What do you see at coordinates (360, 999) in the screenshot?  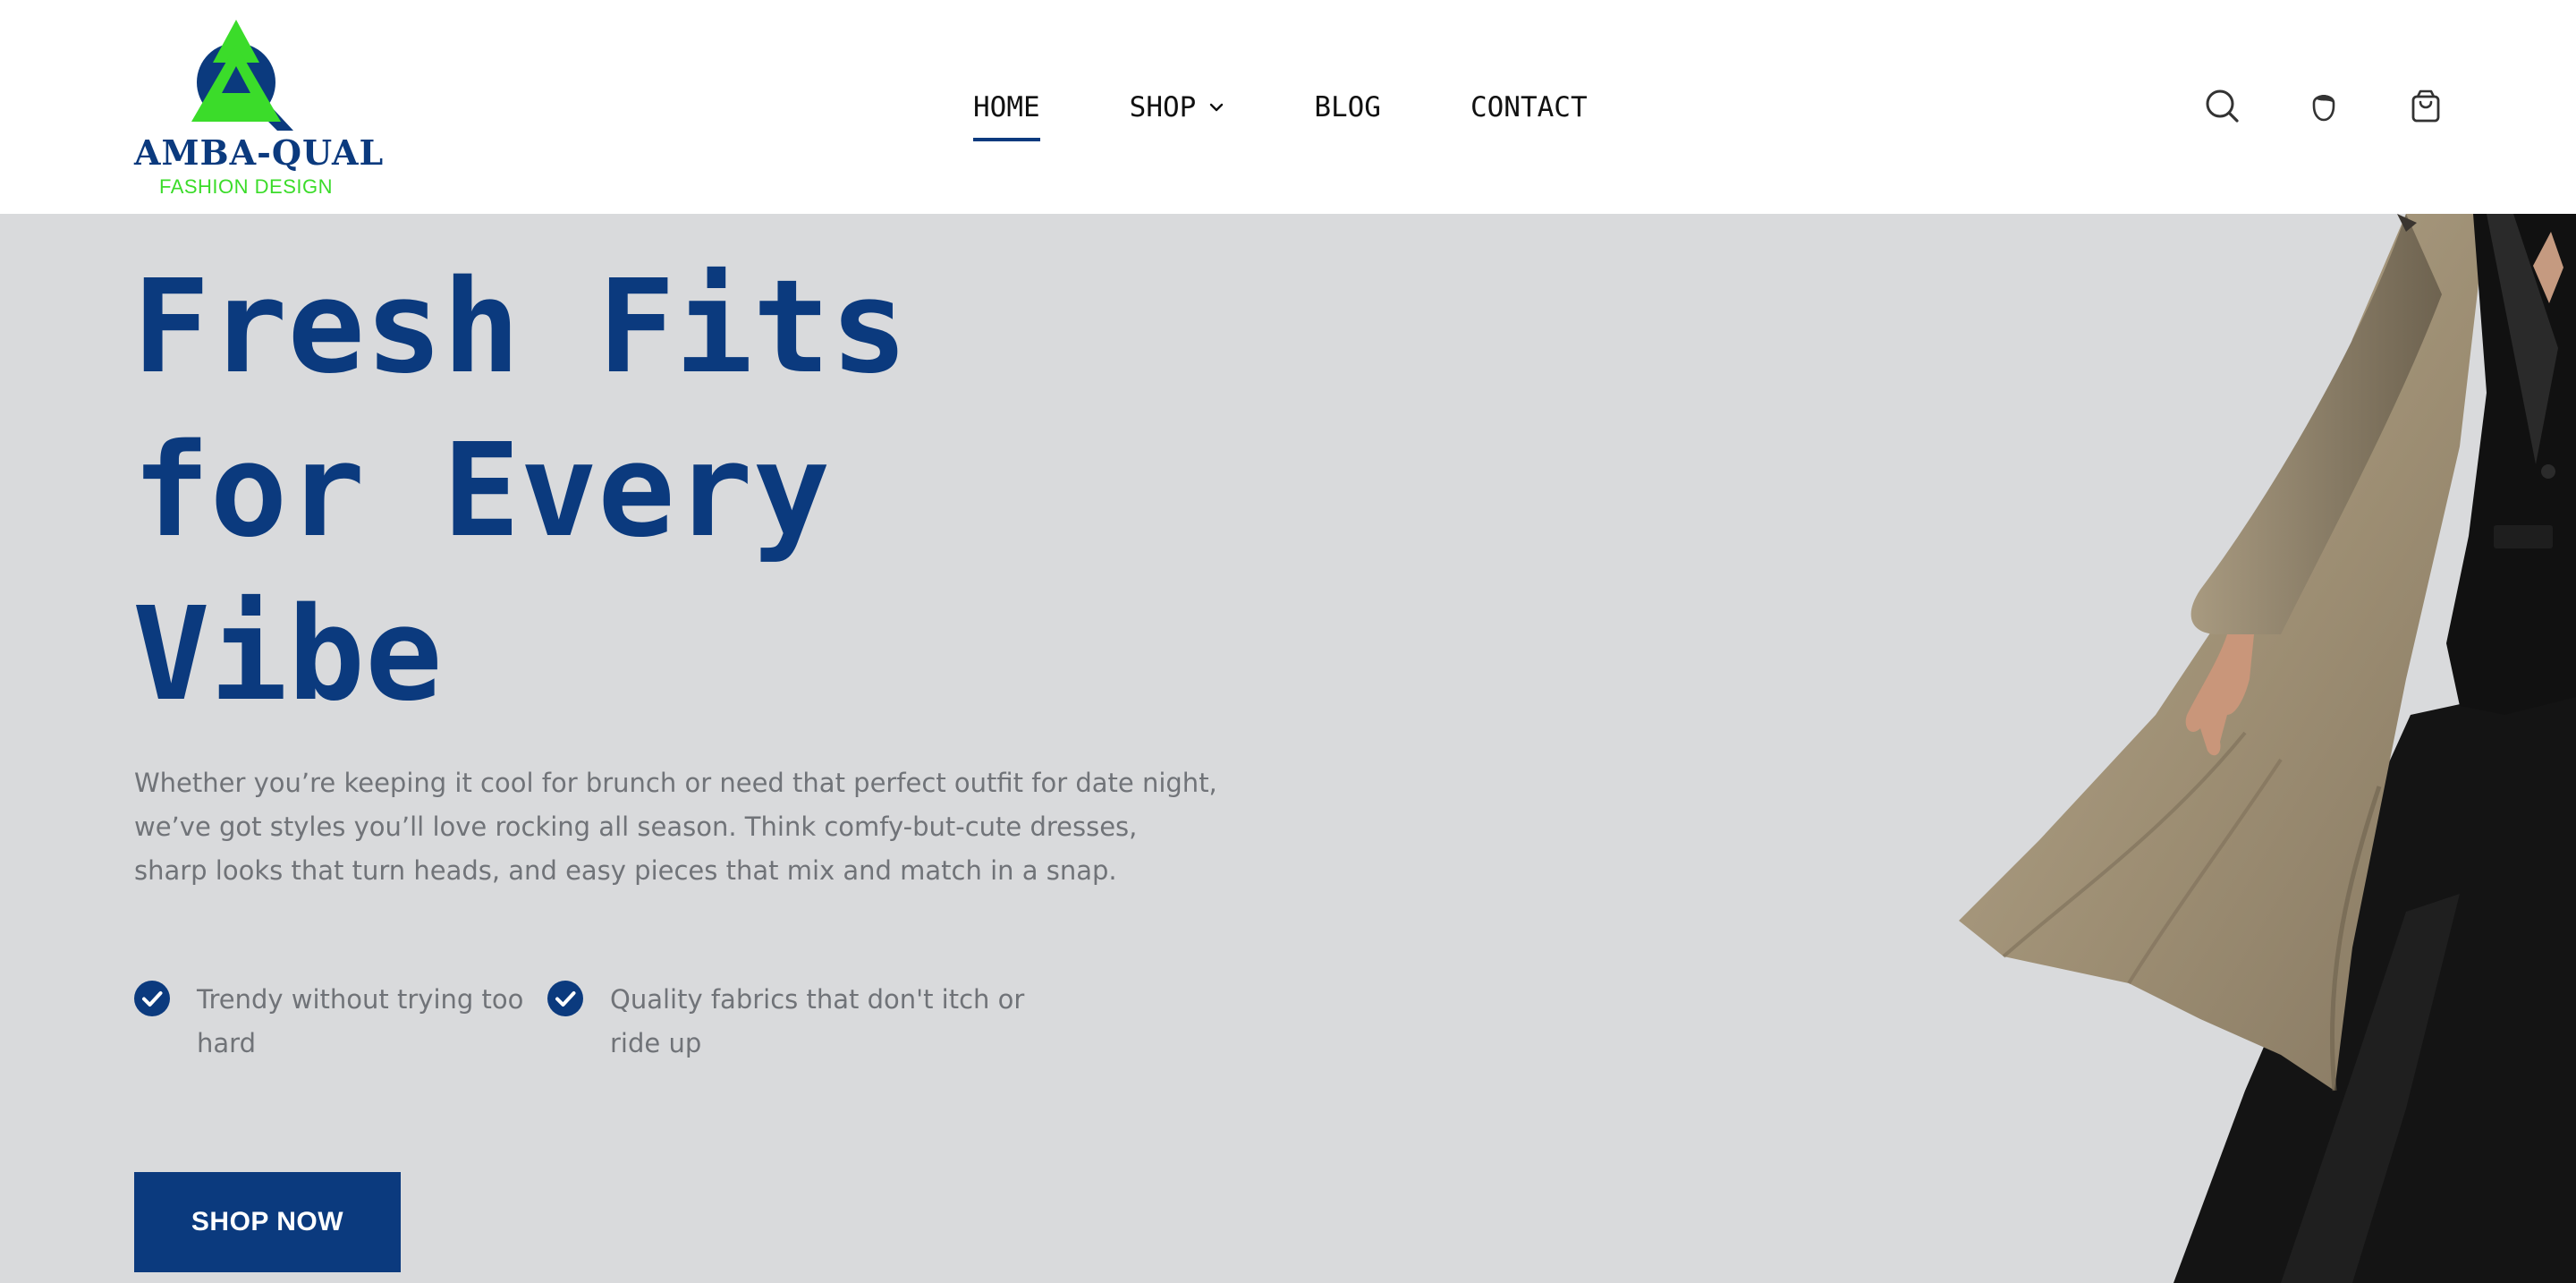 I see `feature-text-line: Trendy without trying too` at bounding box center [360, 999].